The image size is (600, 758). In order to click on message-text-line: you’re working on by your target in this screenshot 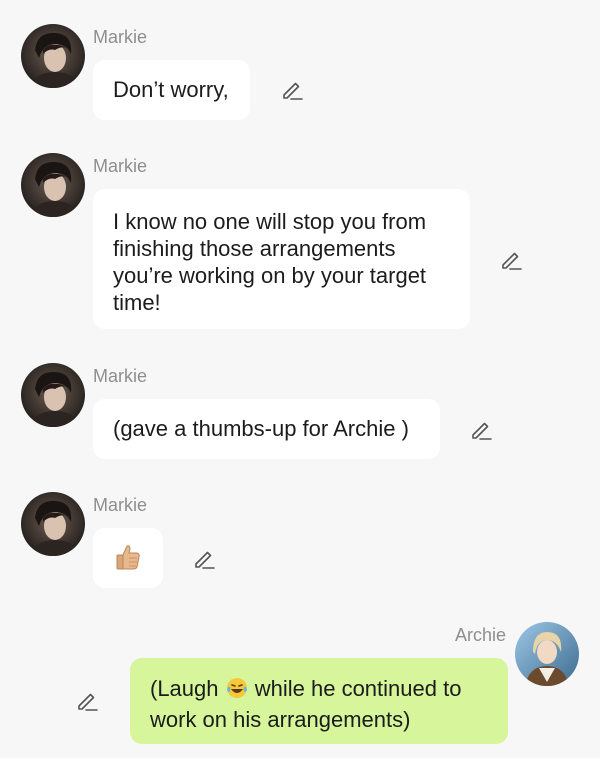, I will do `click(270, 275)`.